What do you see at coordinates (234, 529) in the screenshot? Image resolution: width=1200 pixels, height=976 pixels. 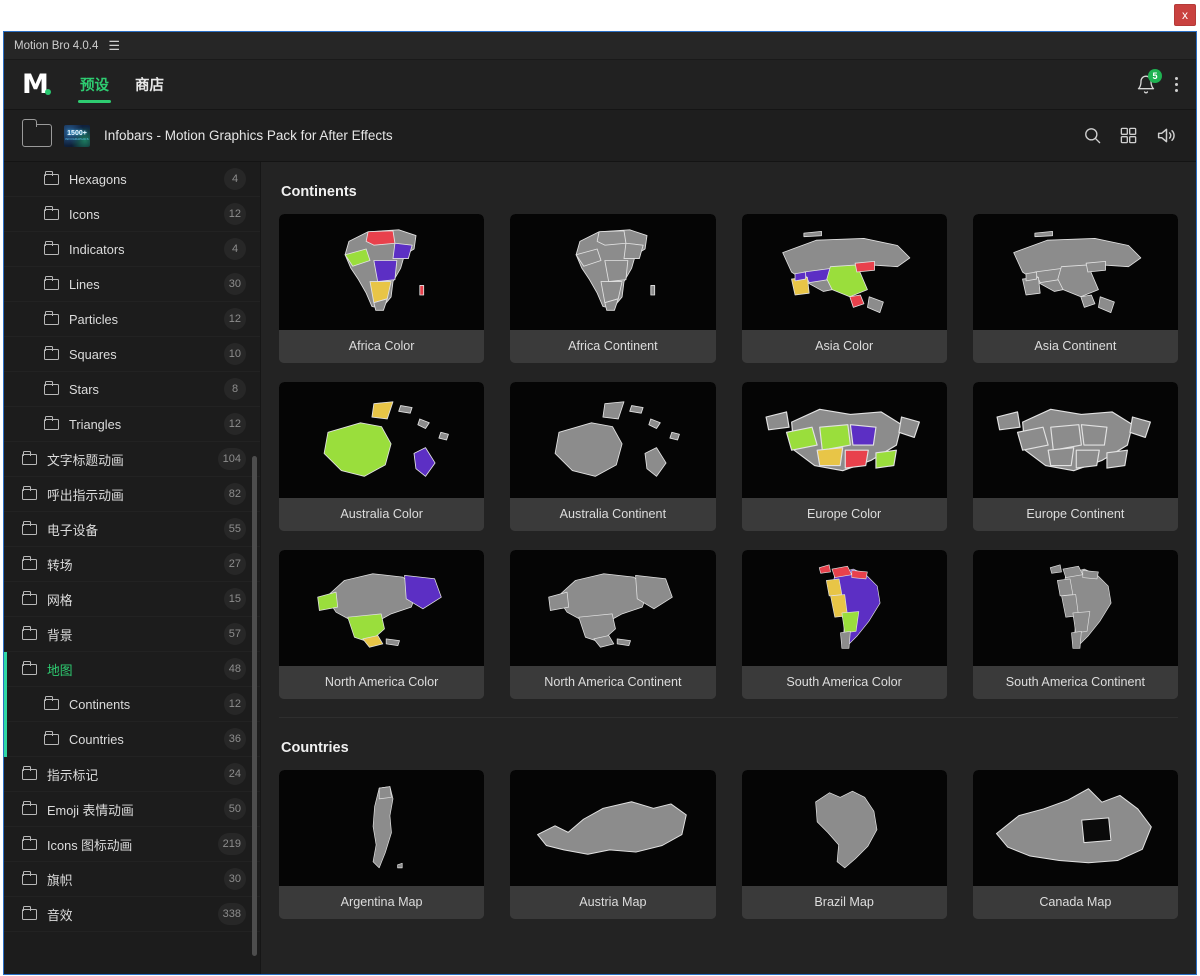 I see `sidebar-item-count: 55` at bounding box center [234, 529].